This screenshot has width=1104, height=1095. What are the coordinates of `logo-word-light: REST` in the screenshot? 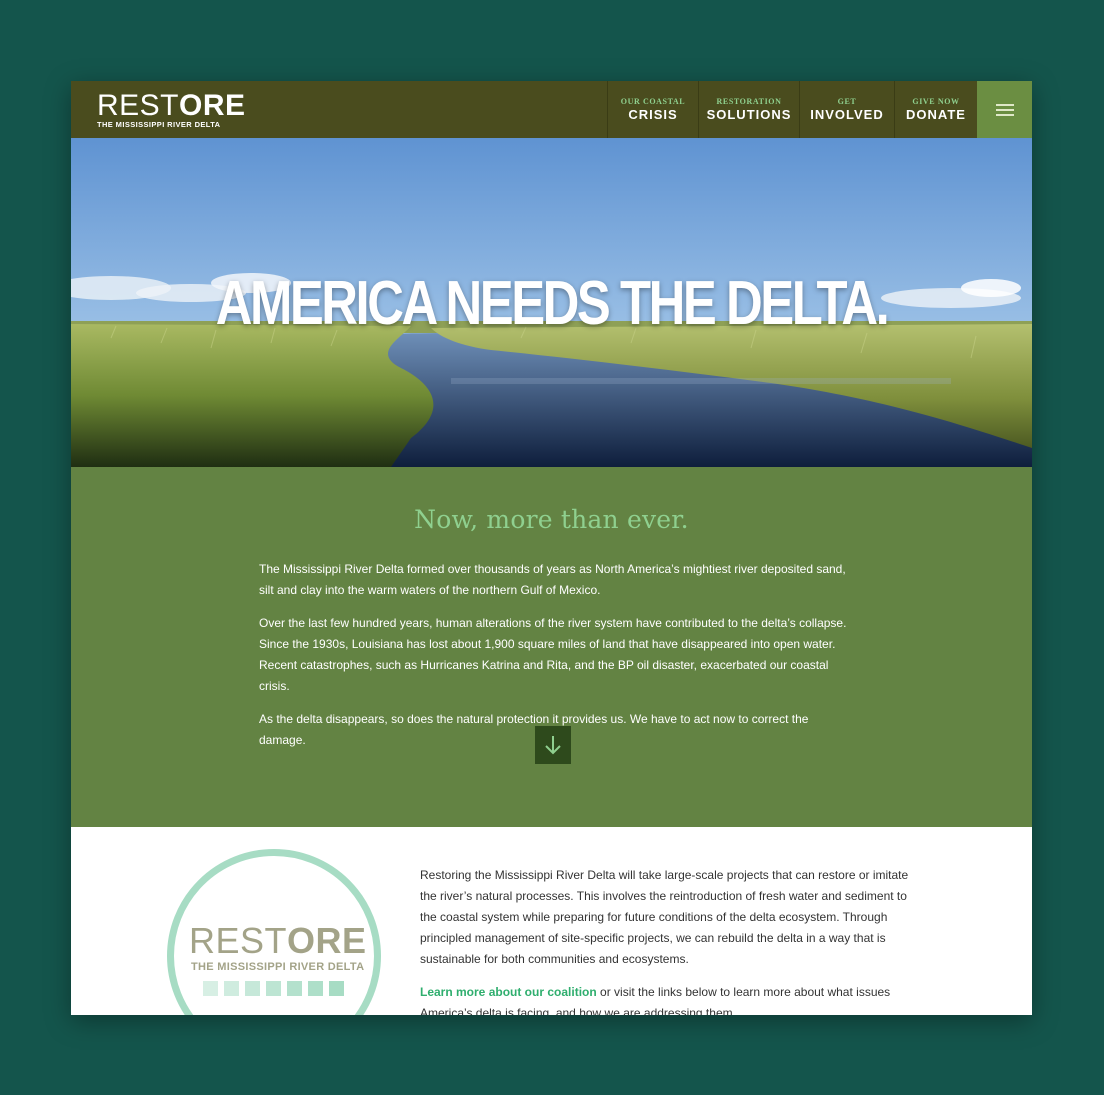 It's located at (138, 105).